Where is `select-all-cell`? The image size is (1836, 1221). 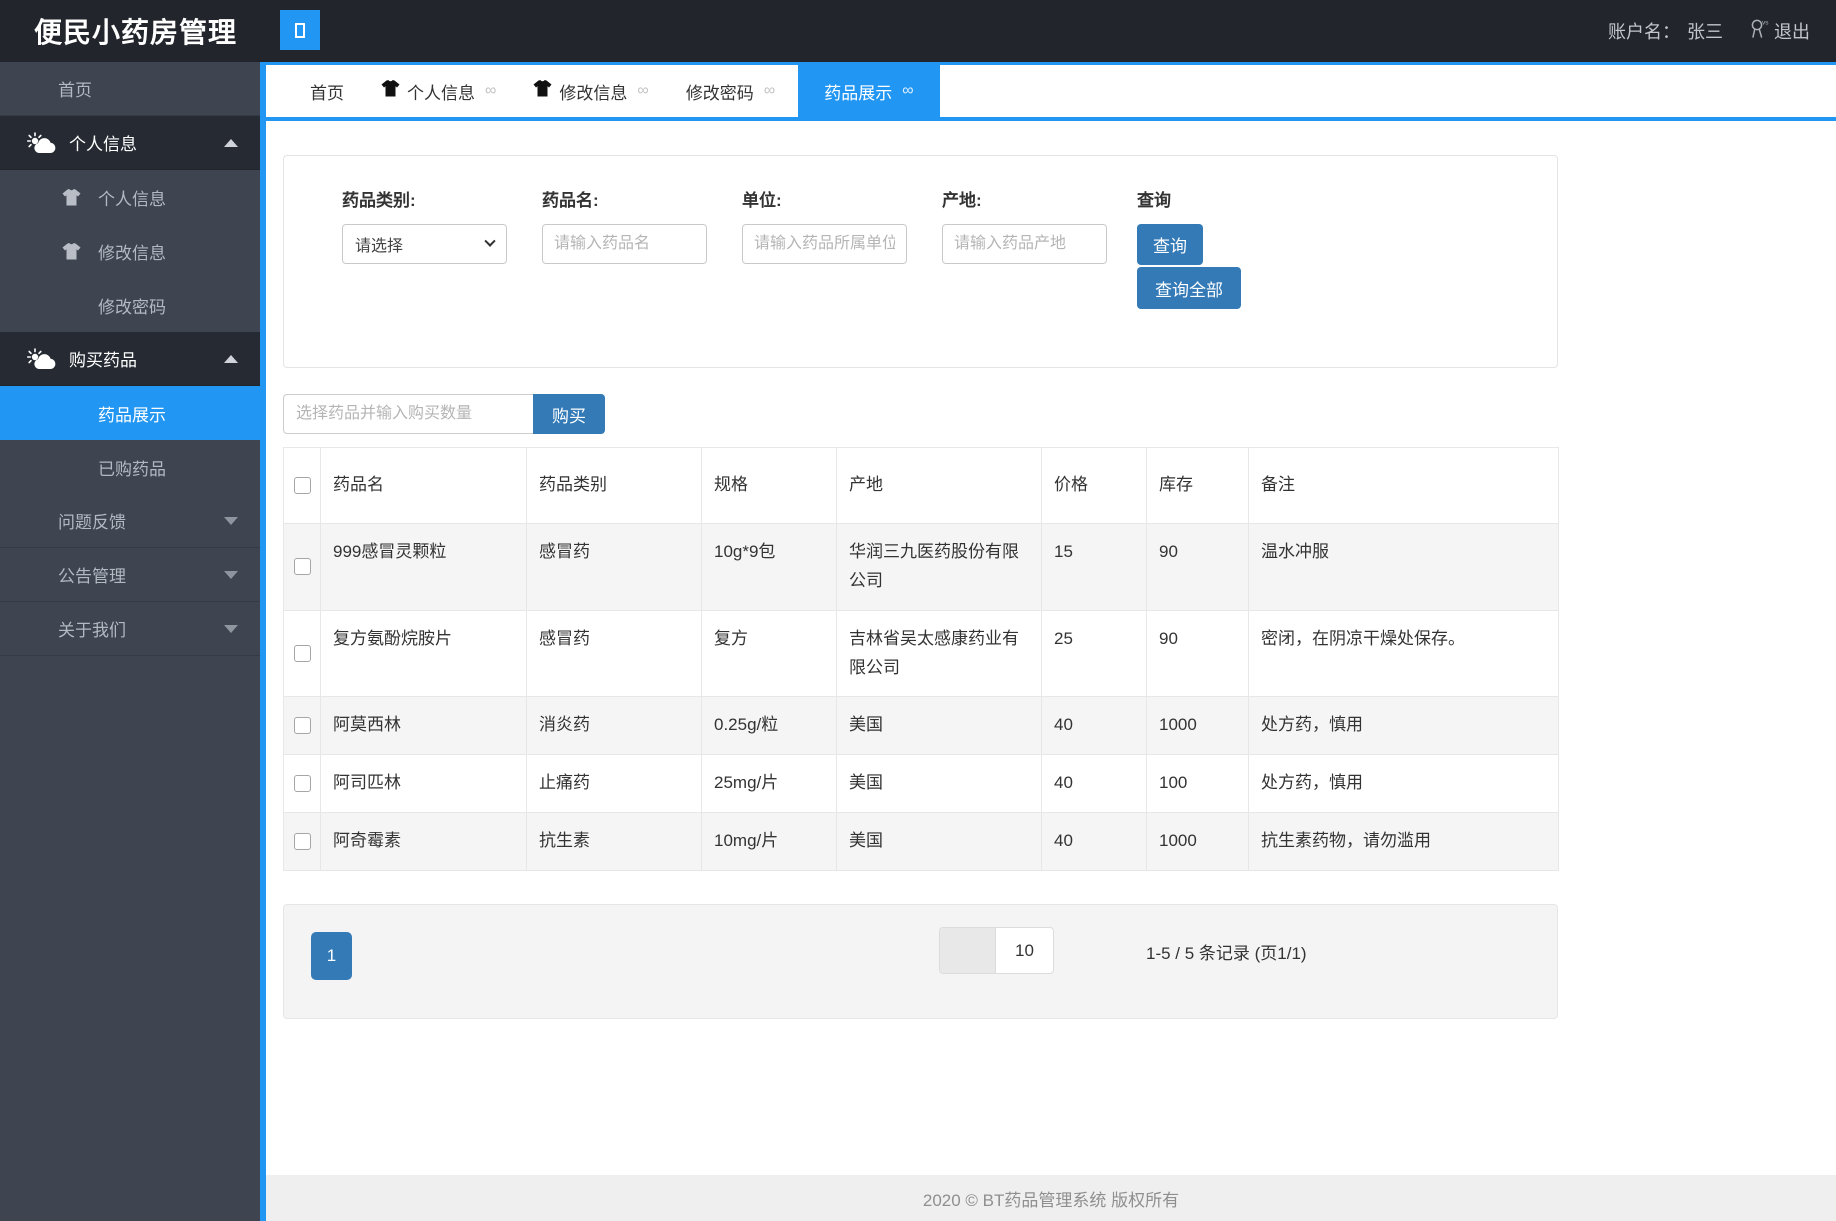 select-all-cell is located at coordinates (302, 485).